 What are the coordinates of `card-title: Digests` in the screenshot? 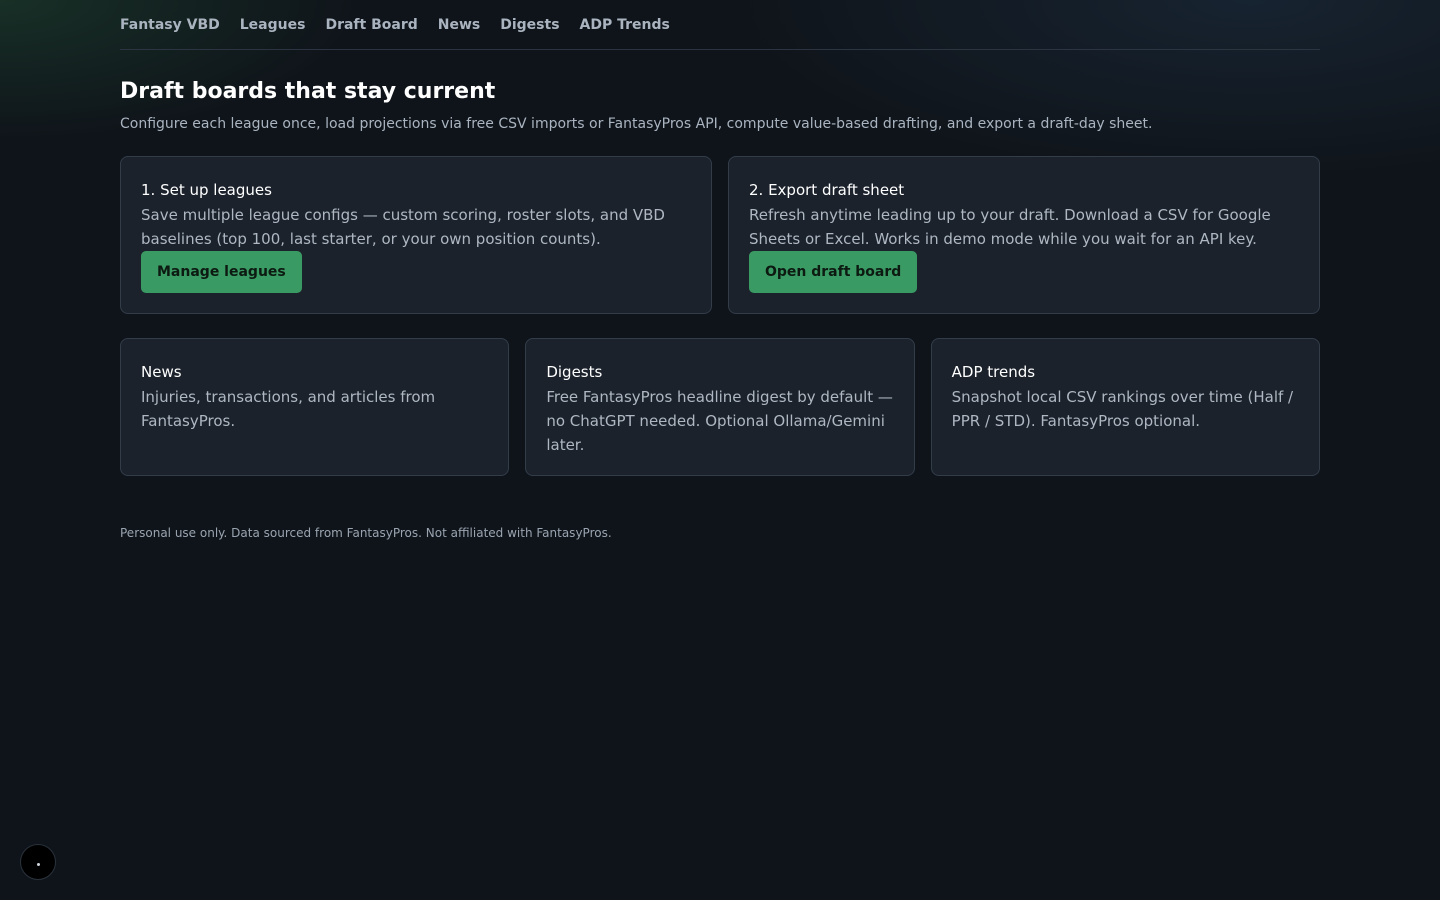 It's located at (574, 372).